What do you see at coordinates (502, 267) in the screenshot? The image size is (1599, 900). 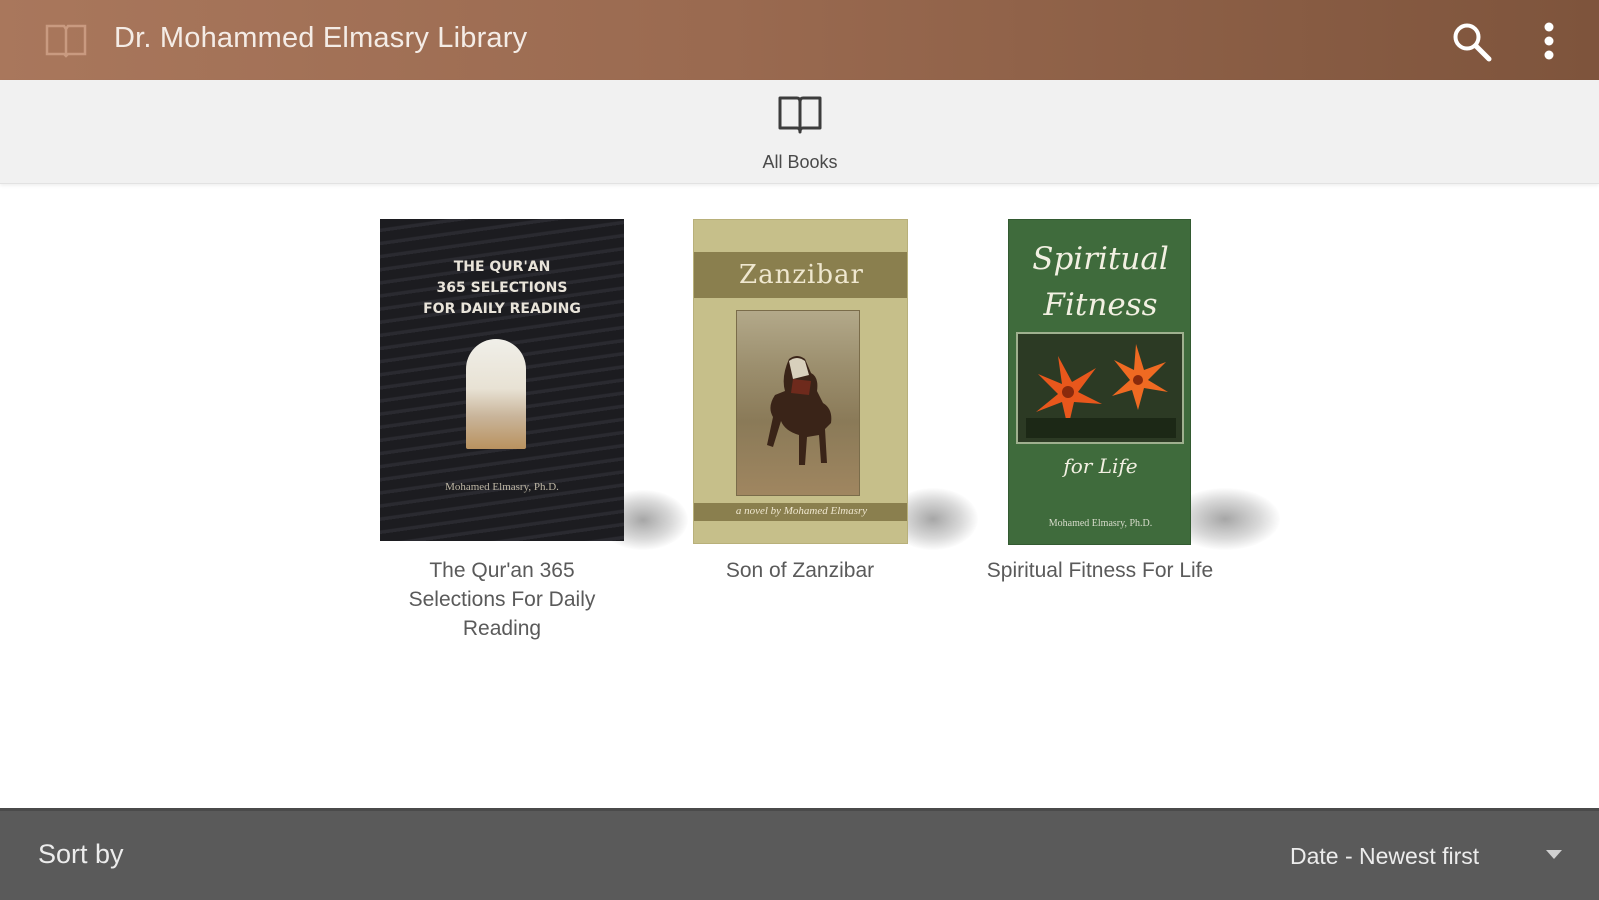 I see `cover-title-line: THE QUR'AN` at bounding box center [502, 267].